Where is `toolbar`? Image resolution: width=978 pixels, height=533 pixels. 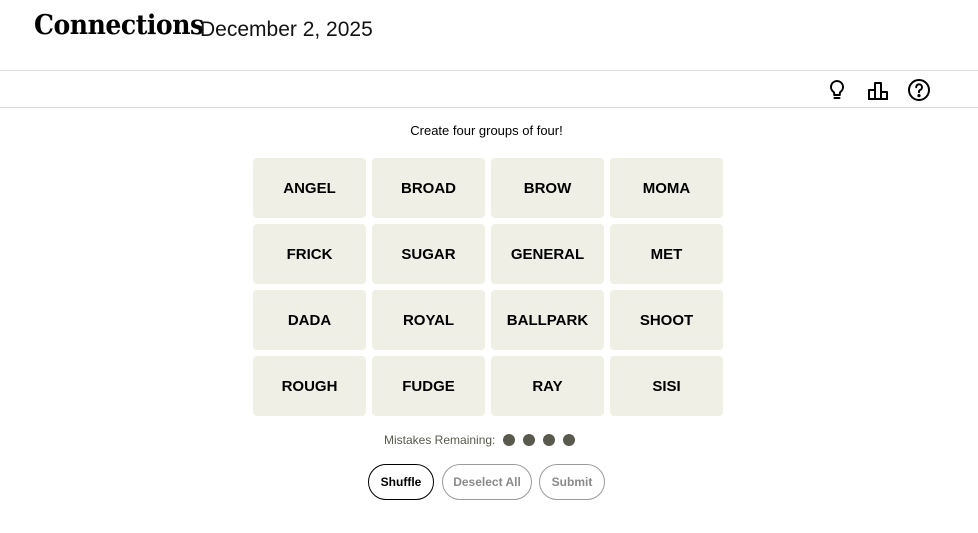
toolbar is located at coordinates (489, 89).